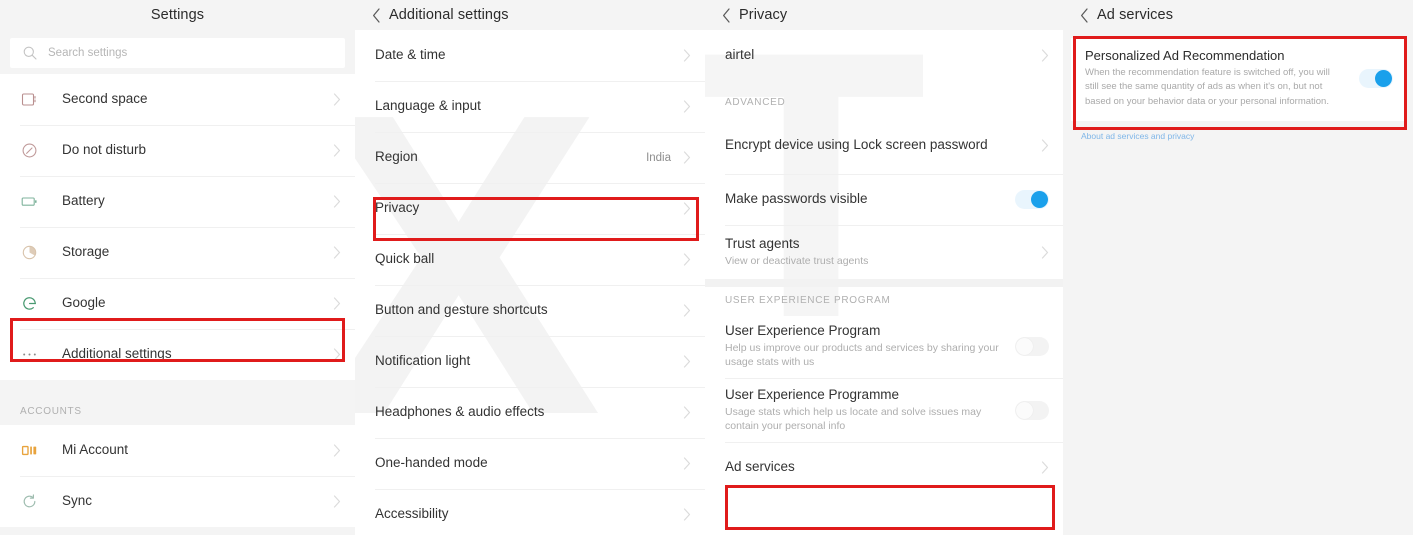 This screenshot has height=535, width=1413. Describe the element at coordinates (530, 412) in the screenshot. I see `list-item-headphones-audio-effects: Headphones & audio effects` at that location.